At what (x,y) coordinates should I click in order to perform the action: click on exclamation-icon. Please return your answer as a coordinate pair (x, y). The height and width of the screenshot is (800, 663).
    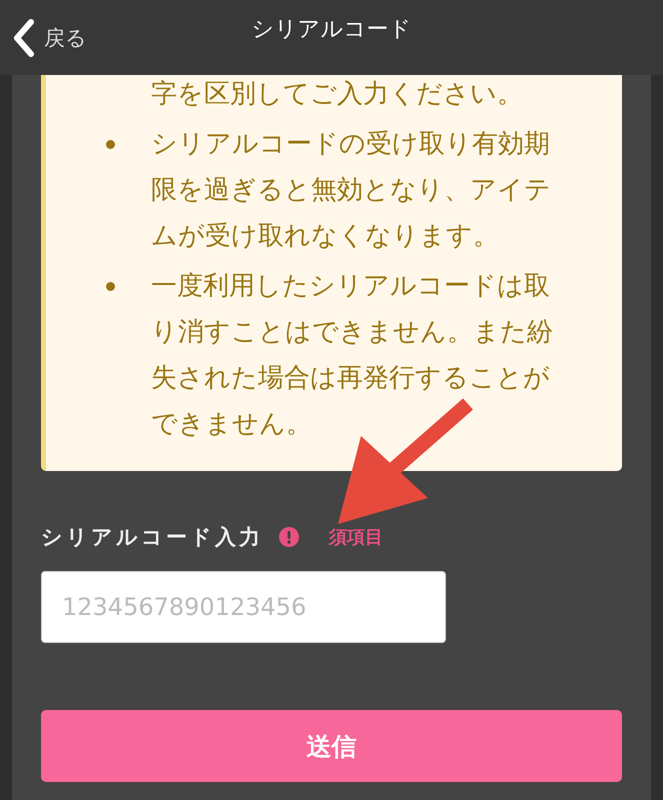
    Looking at the image, I should click on (289, 537).